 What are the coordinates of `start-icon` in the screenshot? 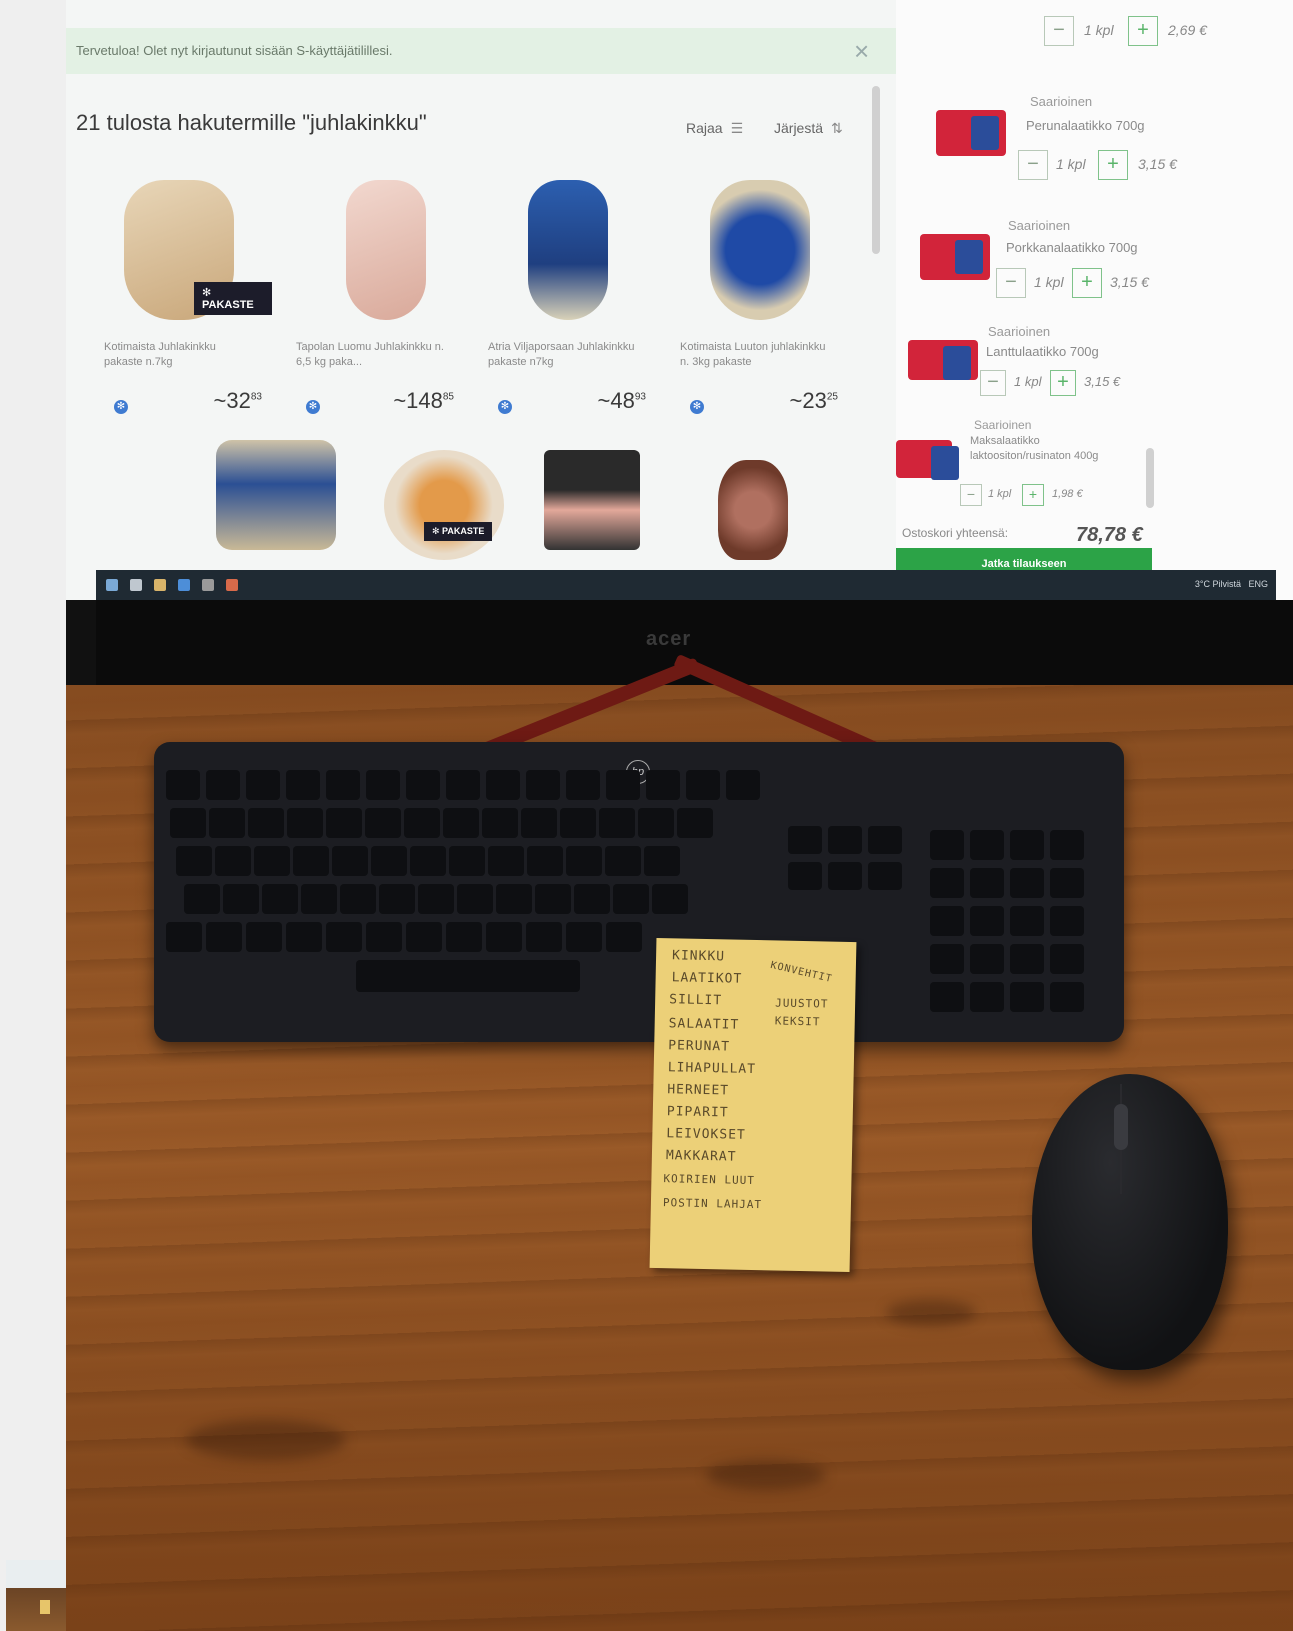 It's located at (112, 585).